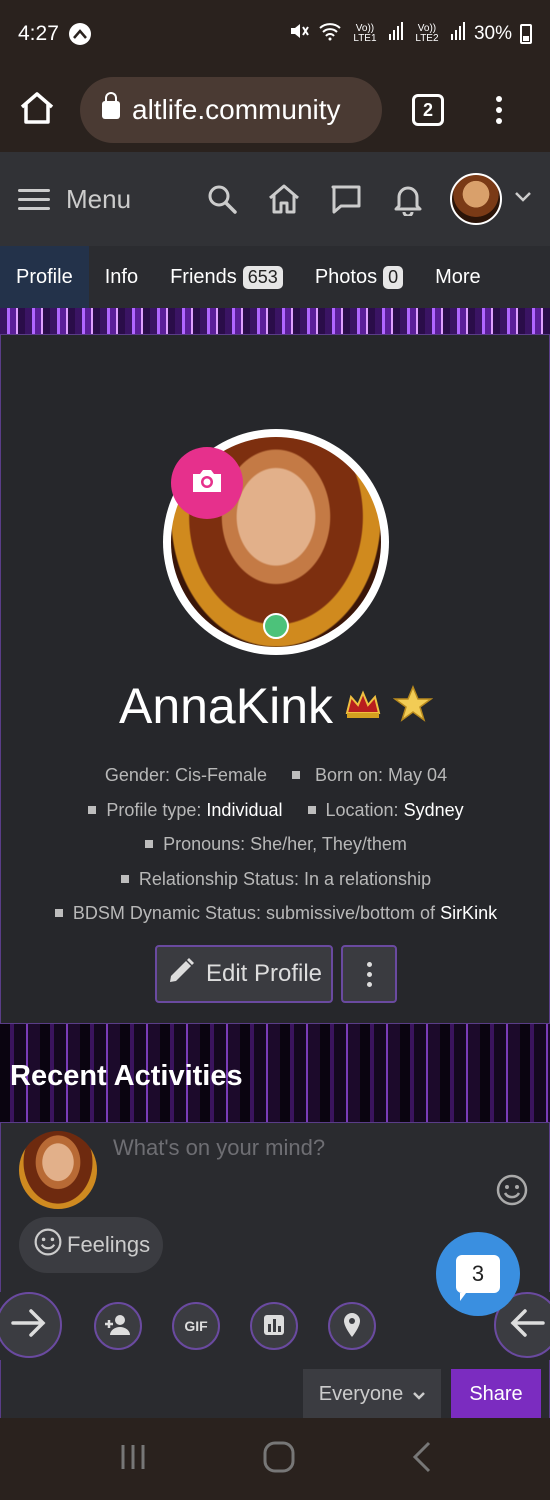 This screenshot has height=1500, width=550. What do you see at coordinates (419, 1394) in the screenshot?
I see `caret-down-icon` at bounding box center [419, 1394].